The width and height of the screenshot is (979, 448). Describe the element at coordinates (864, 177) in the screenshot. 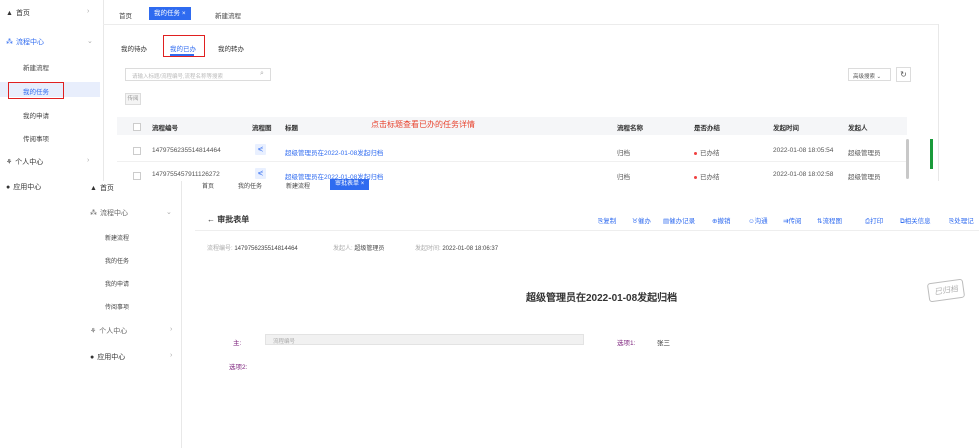

I see `cell-user: 超级管理员` at that location.